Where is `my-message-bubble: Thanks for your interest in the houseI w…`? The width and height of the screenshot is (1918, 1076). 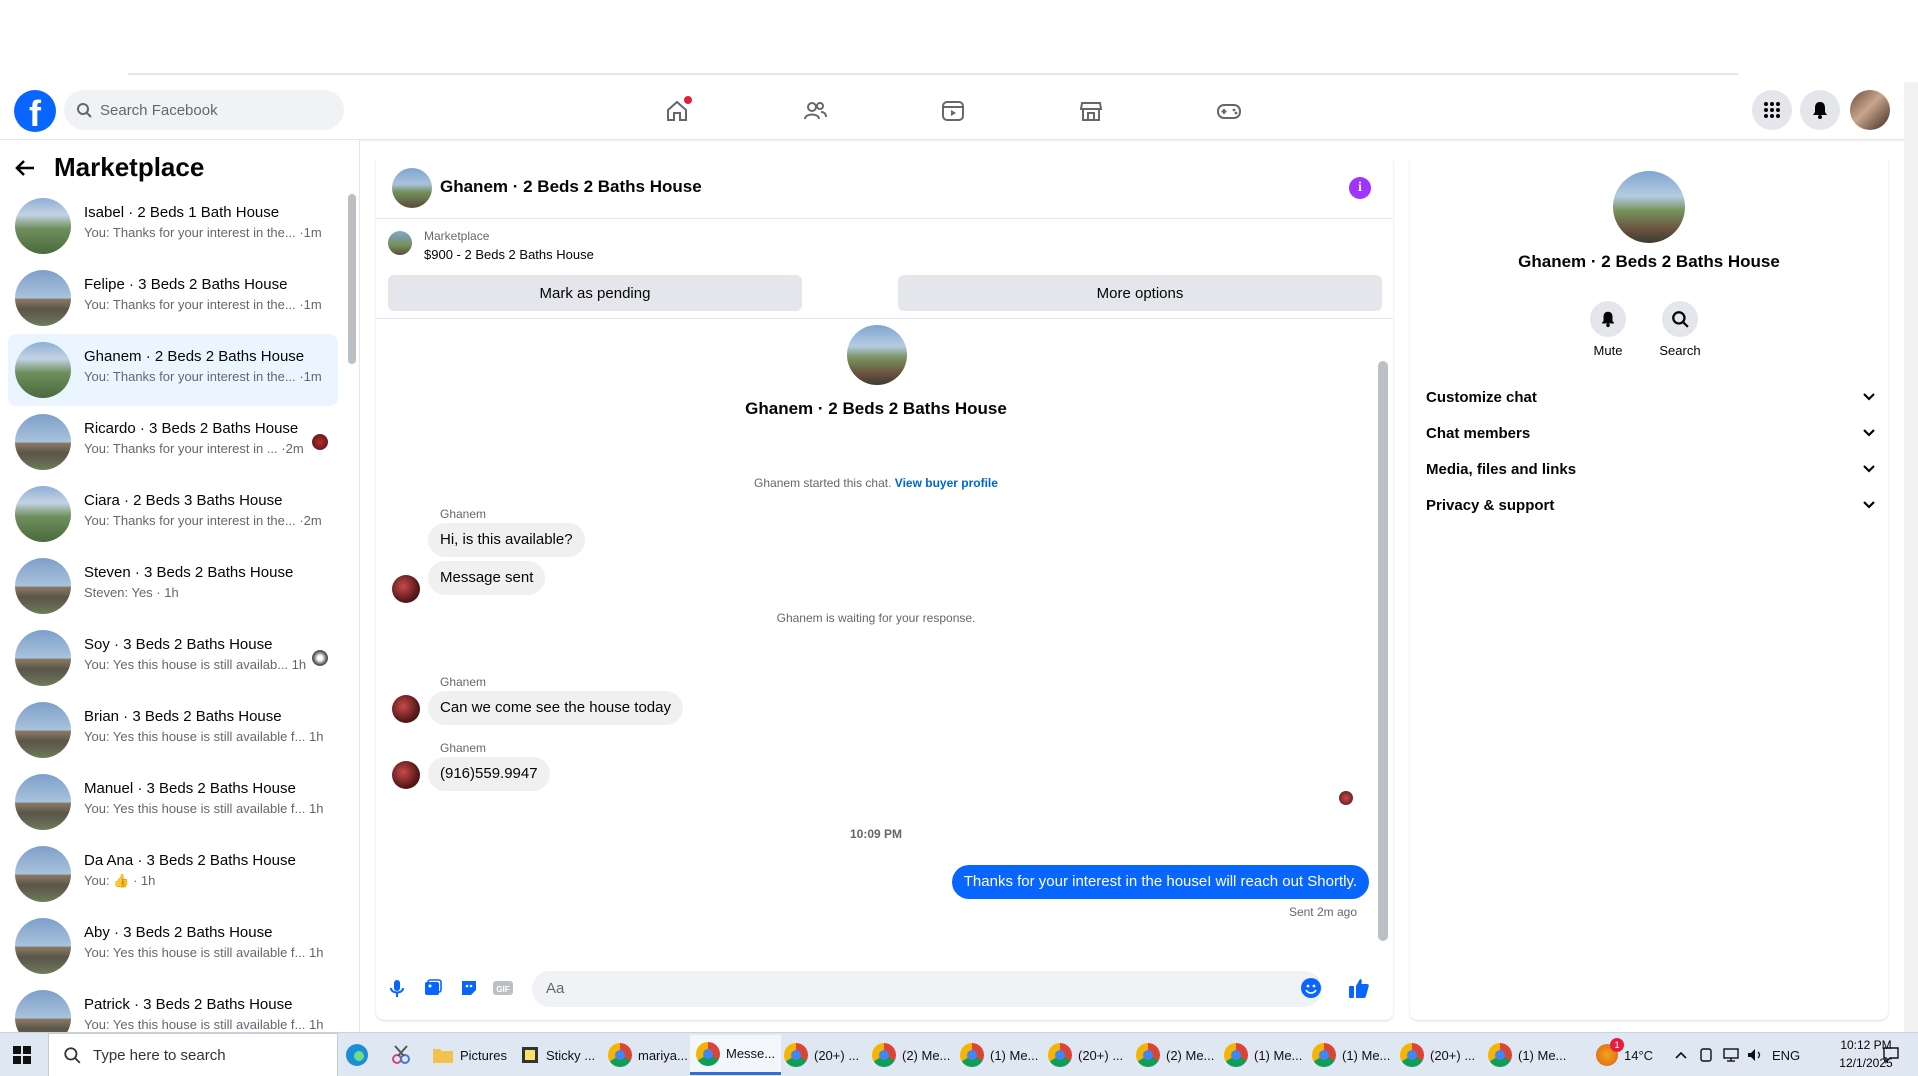 my-message-bubble: Thanks for your interest in the houseI w… is located at coordinates (1160, 882).